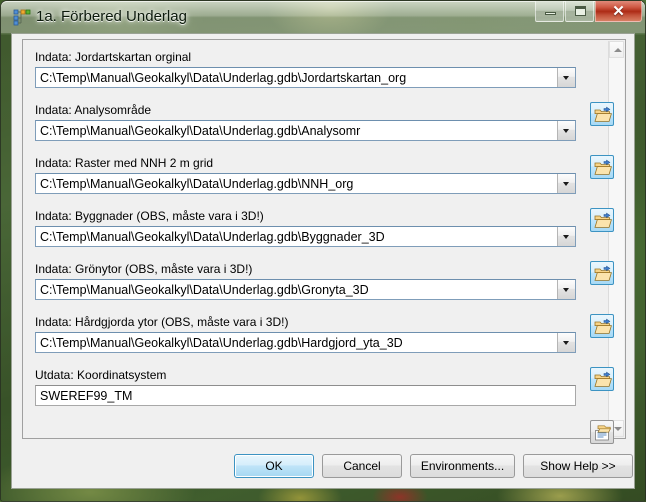  I want to click on parameter-field-line: SWEREF99_TM, so click(305, 395).